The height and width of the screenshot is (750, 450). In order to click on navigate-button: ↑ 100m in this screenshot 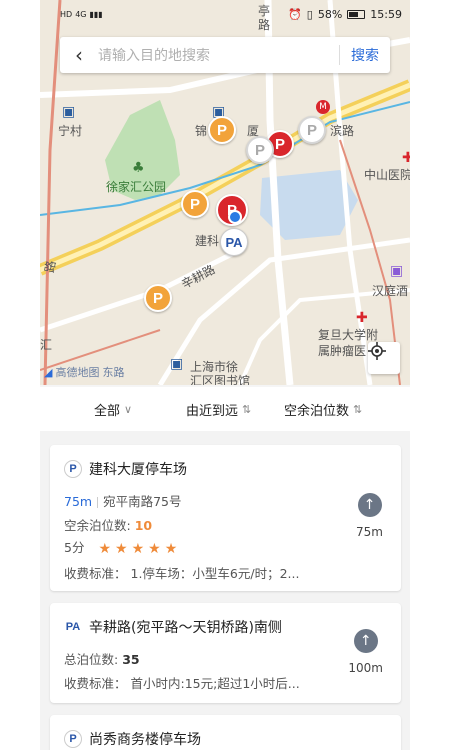, I will do `click(365, 652)`.